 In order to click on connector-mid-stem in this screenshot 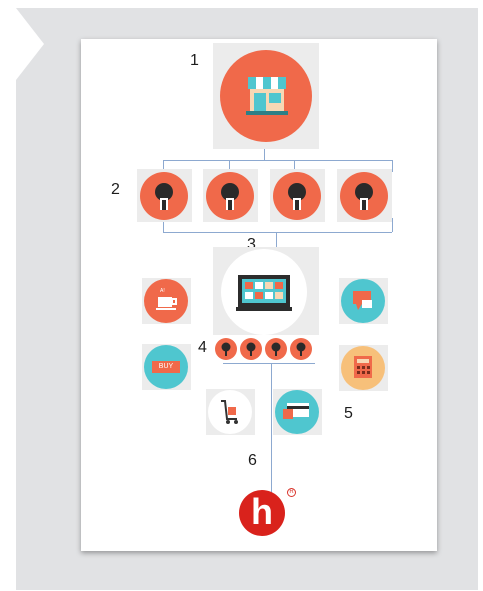, I will do `click(276, 240)`.